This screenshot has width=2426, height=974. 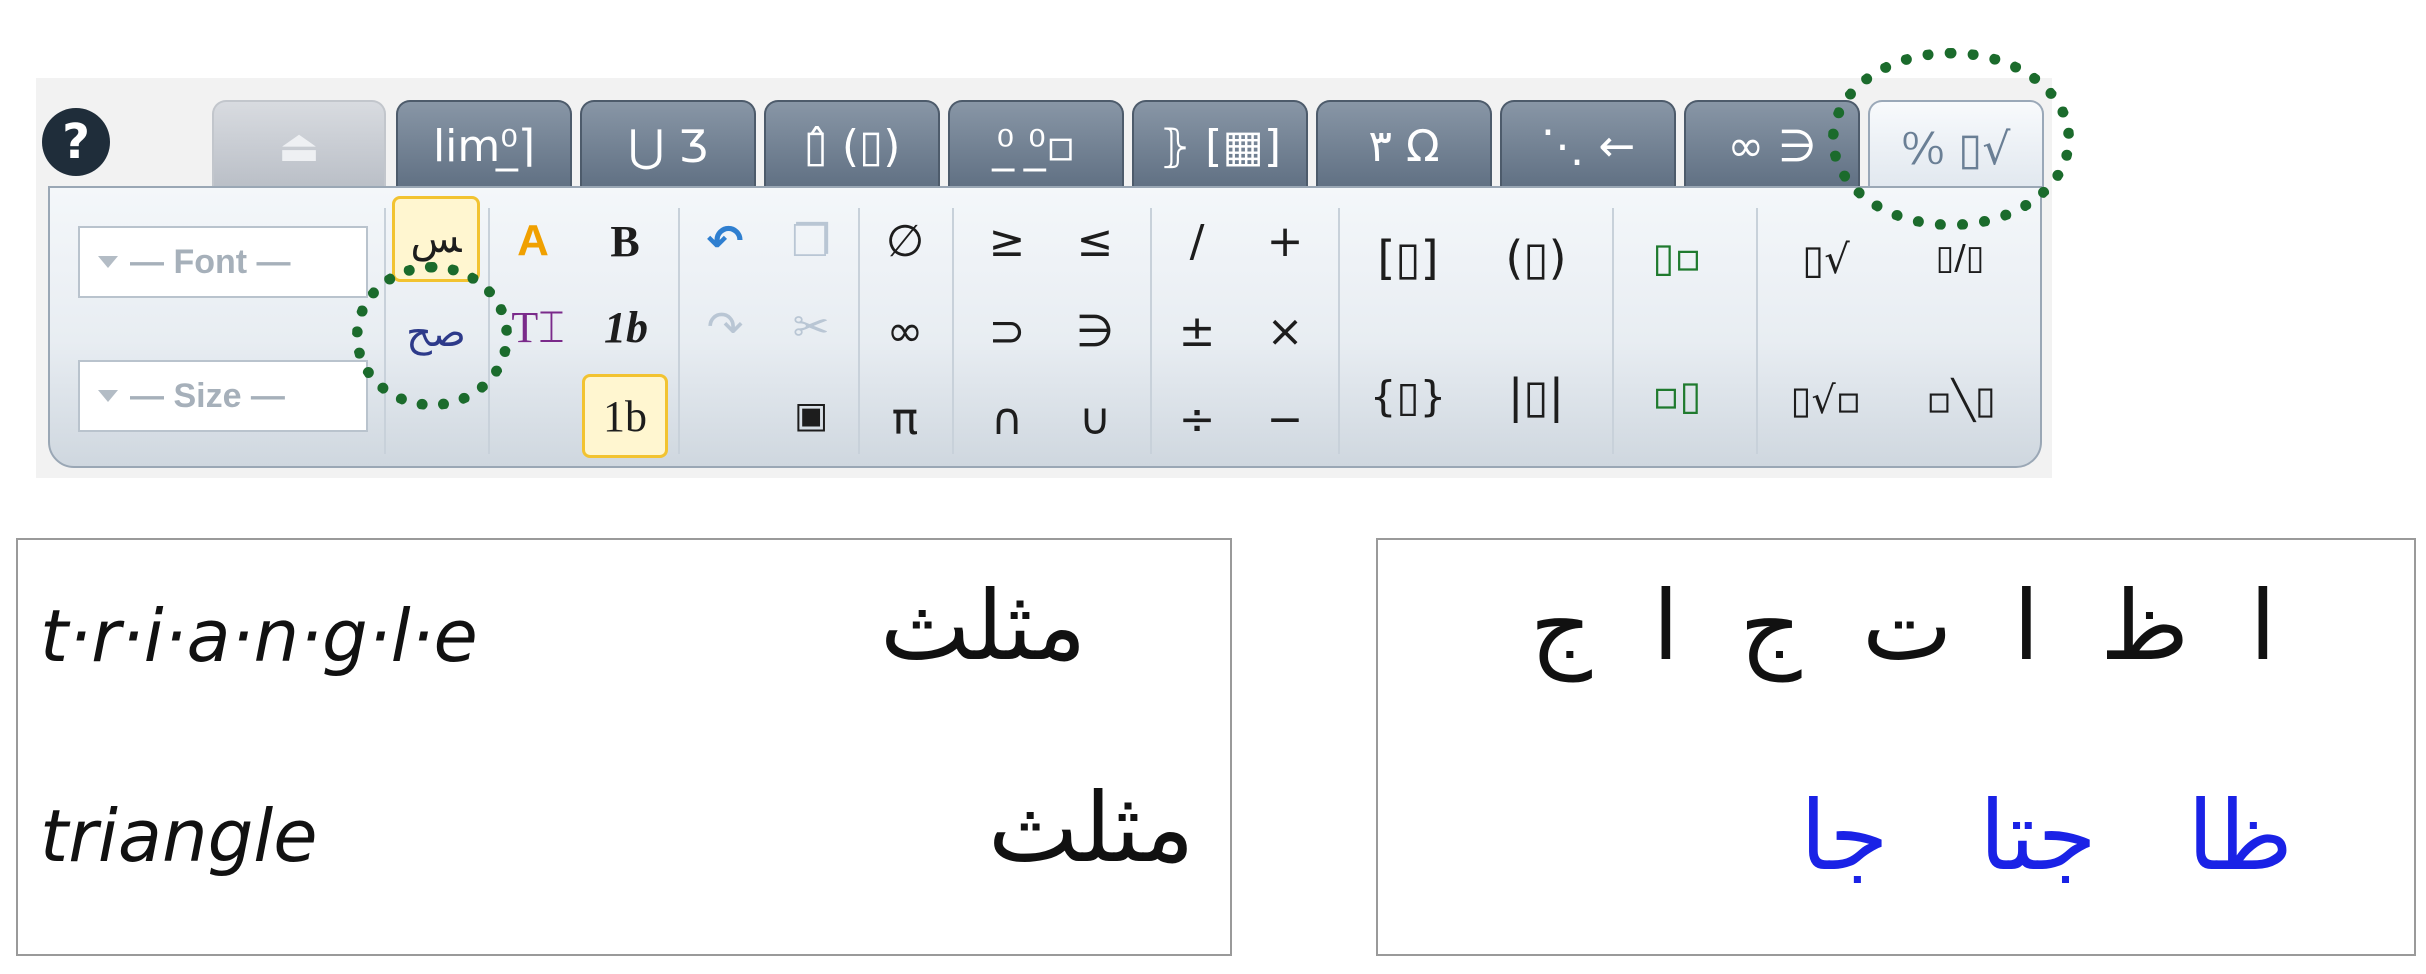 I want to click on tab-arabic-direction: ⏏, so click(x=299, y=145).